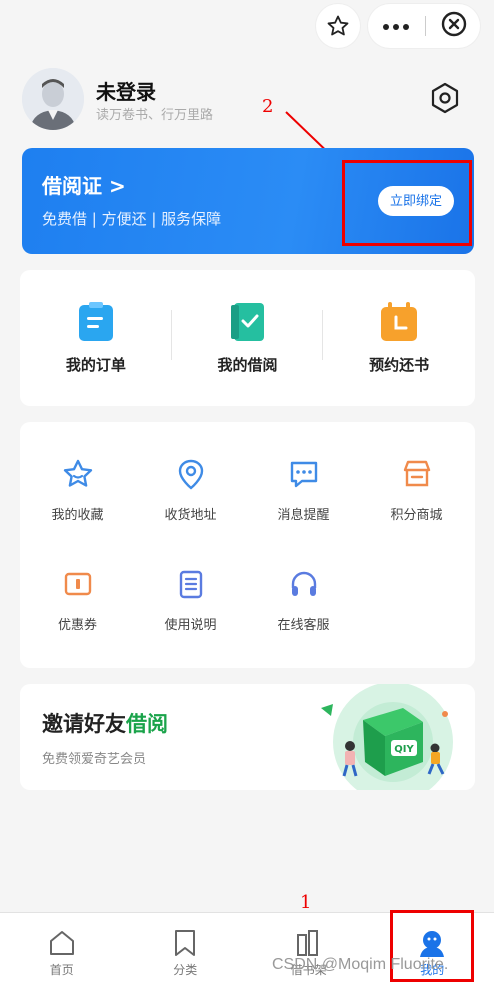 This screenshot has height=986, width=494. Describe the element at coordinates (77, 473) in the screenshot. I see `star-icon` at that location.